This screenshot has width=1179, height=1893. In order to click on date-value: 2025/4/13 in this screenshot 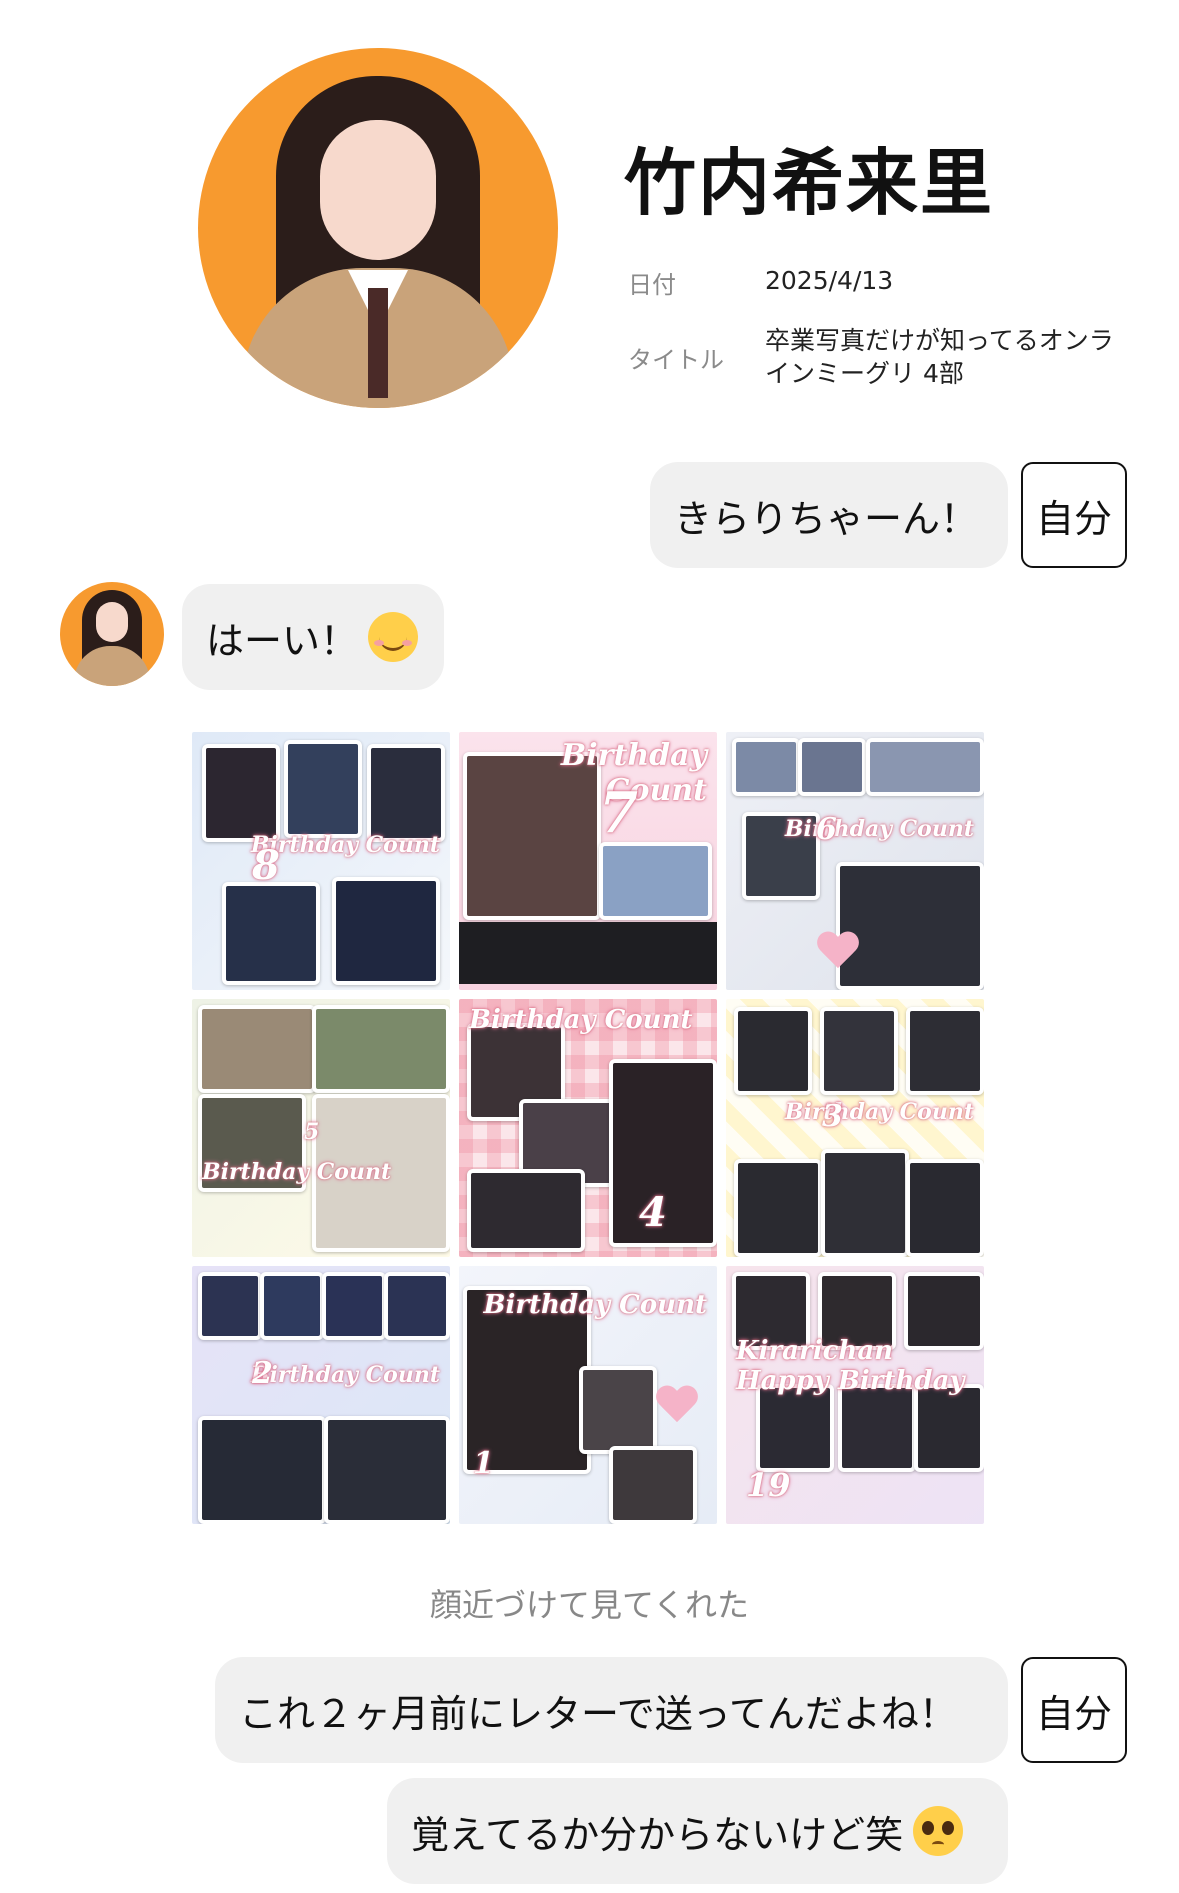, I will do `click(829, 280)`.